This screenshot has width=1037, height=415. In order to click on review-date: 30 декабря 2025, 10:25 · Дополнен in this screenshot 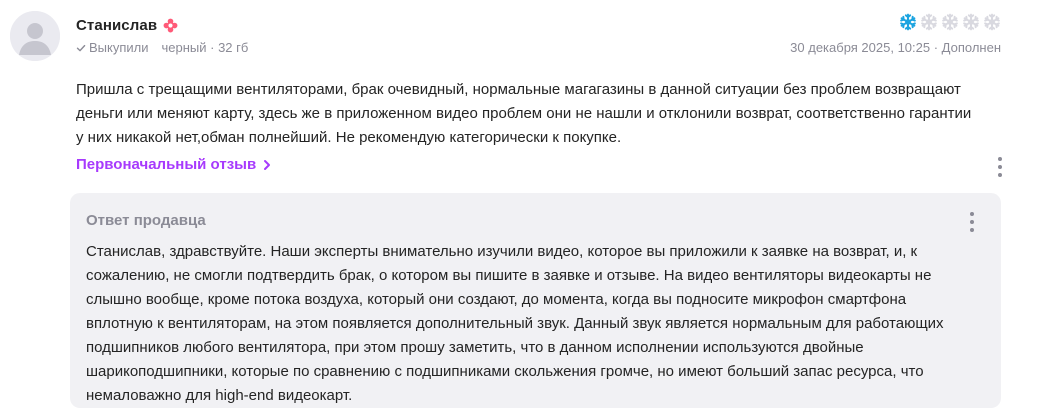, I will do `click(895, 47)`.